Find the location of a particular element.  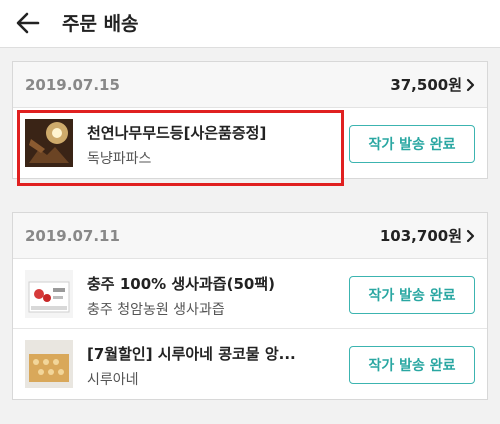

order-total: 37,500원 is located at coordinates (426, 85).